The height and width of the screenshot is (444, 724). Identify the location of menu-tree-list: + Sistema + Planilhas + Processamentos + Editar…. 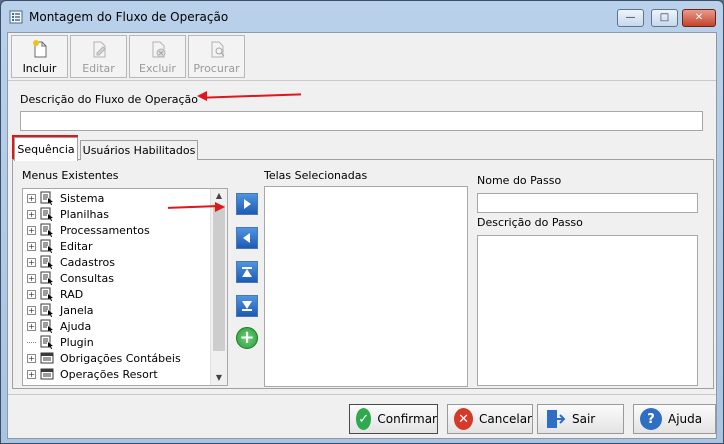
(118, 286).